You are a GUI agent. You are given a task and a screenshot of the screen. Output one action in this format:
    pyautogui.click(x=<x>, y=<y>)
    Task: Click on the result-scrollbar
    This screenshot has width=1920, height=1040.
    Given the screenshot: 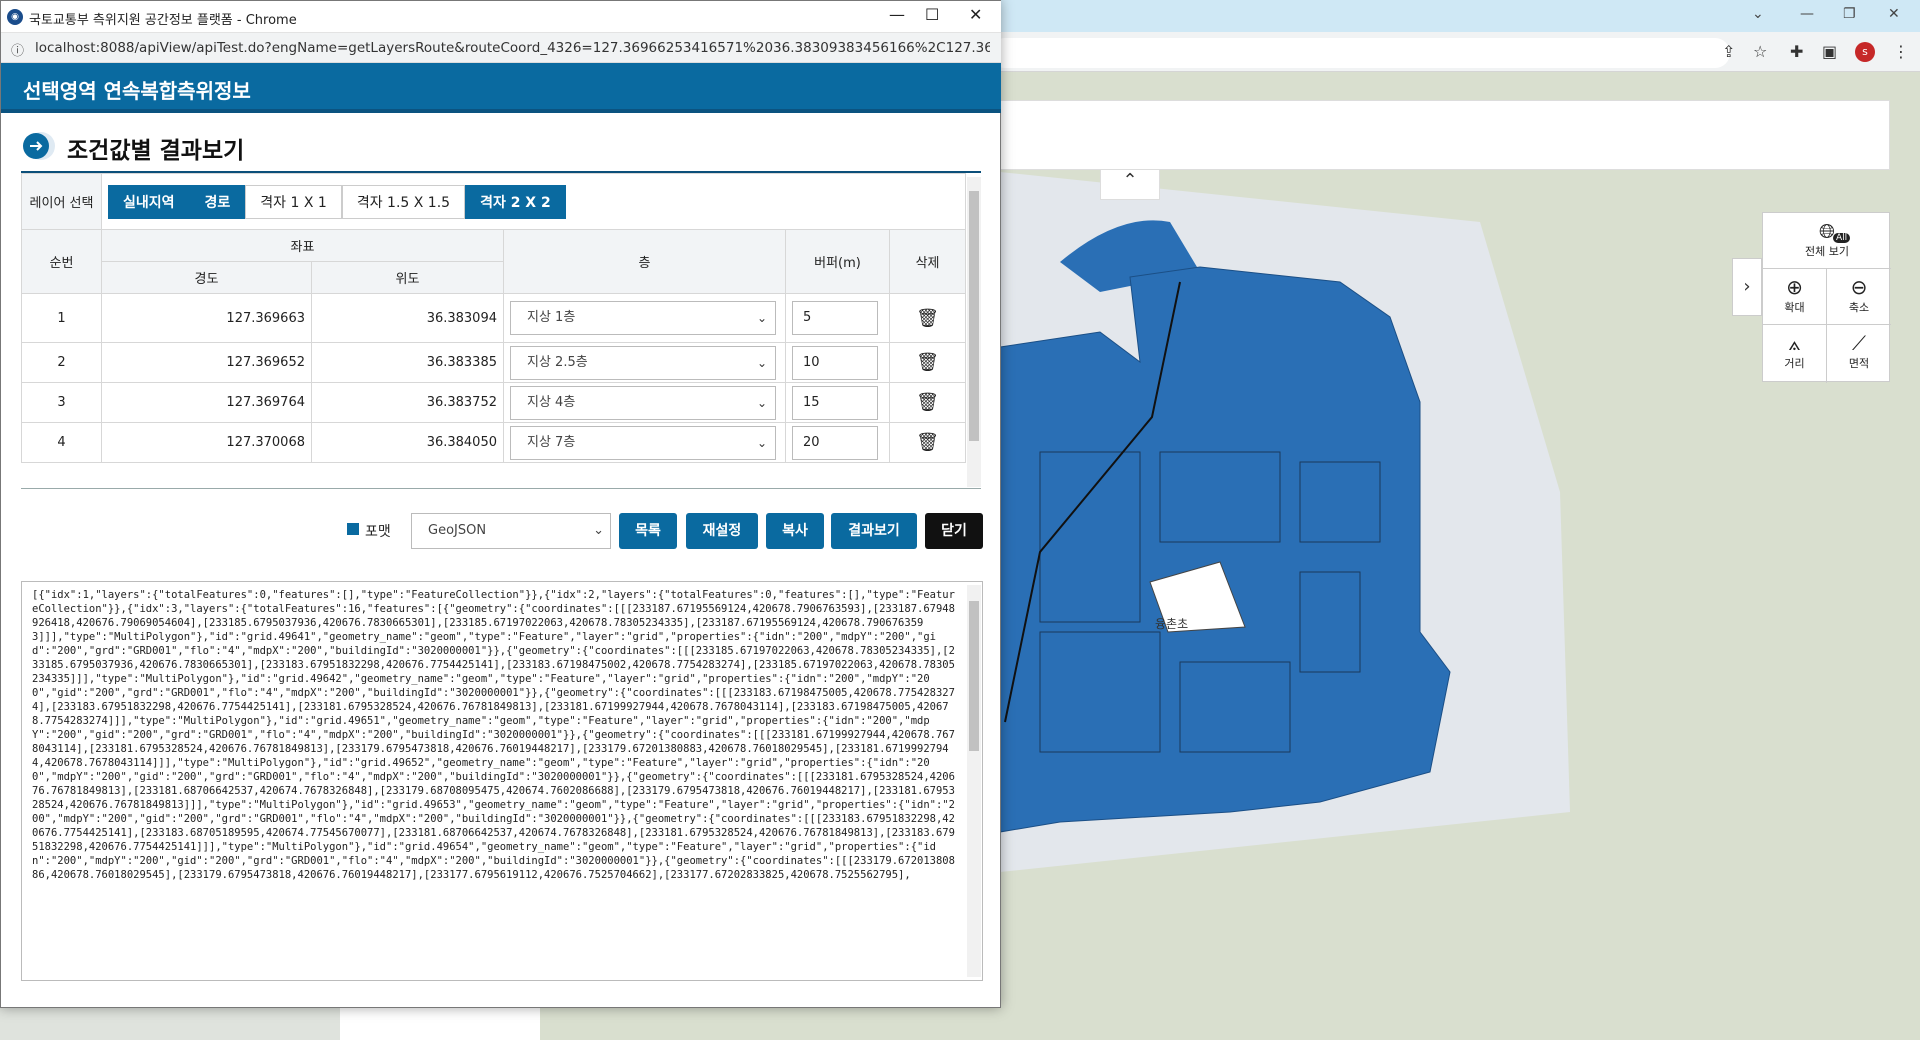 What is the action you would take?
    pyautogui.click(x=974, y=781)
    